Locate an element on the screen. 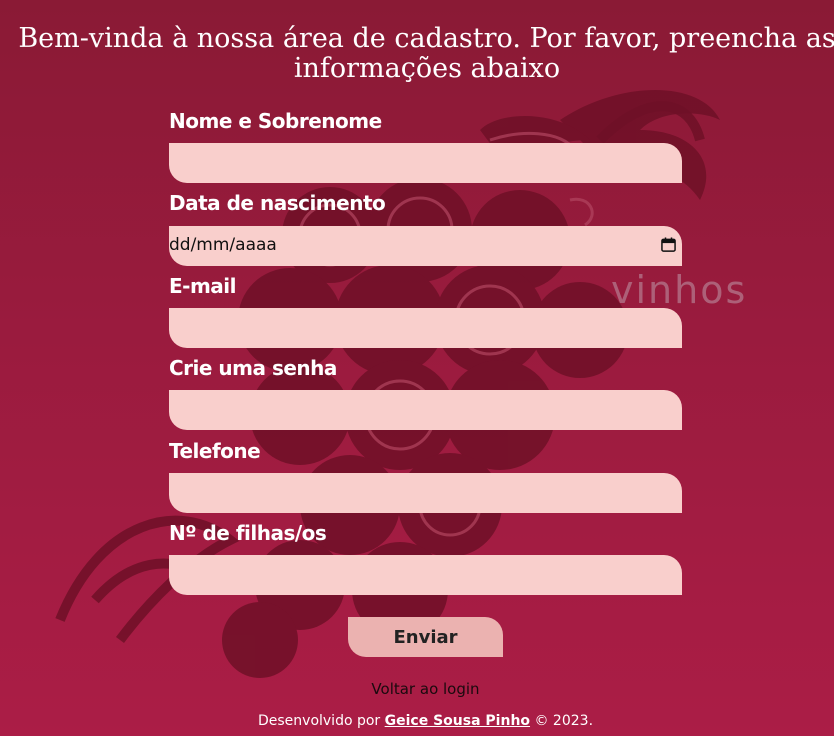 Image resolution: width=834 pixels, height=736 pixels. password-label: Crie uma senha is located at coordinates (253, 368).